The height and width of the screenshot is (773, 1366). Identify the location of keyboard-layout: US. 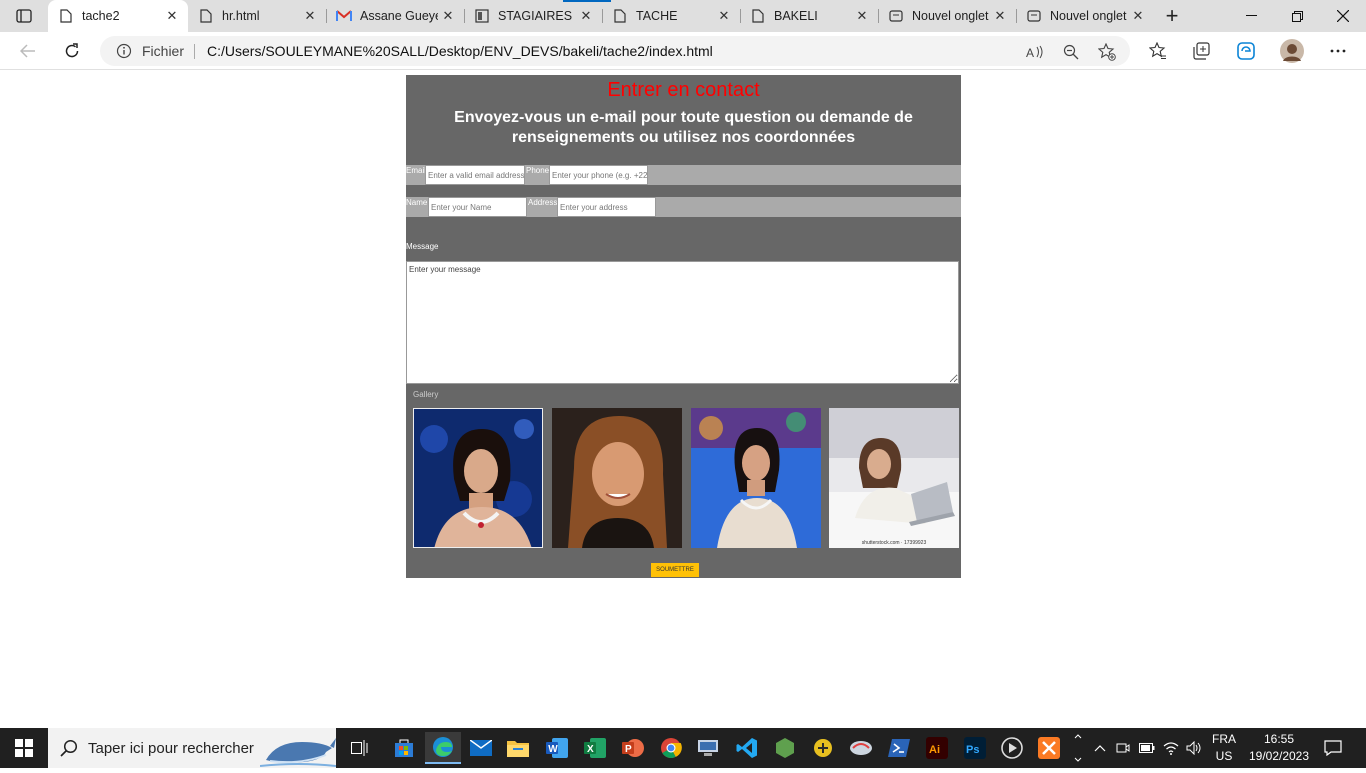
(1224, 756).